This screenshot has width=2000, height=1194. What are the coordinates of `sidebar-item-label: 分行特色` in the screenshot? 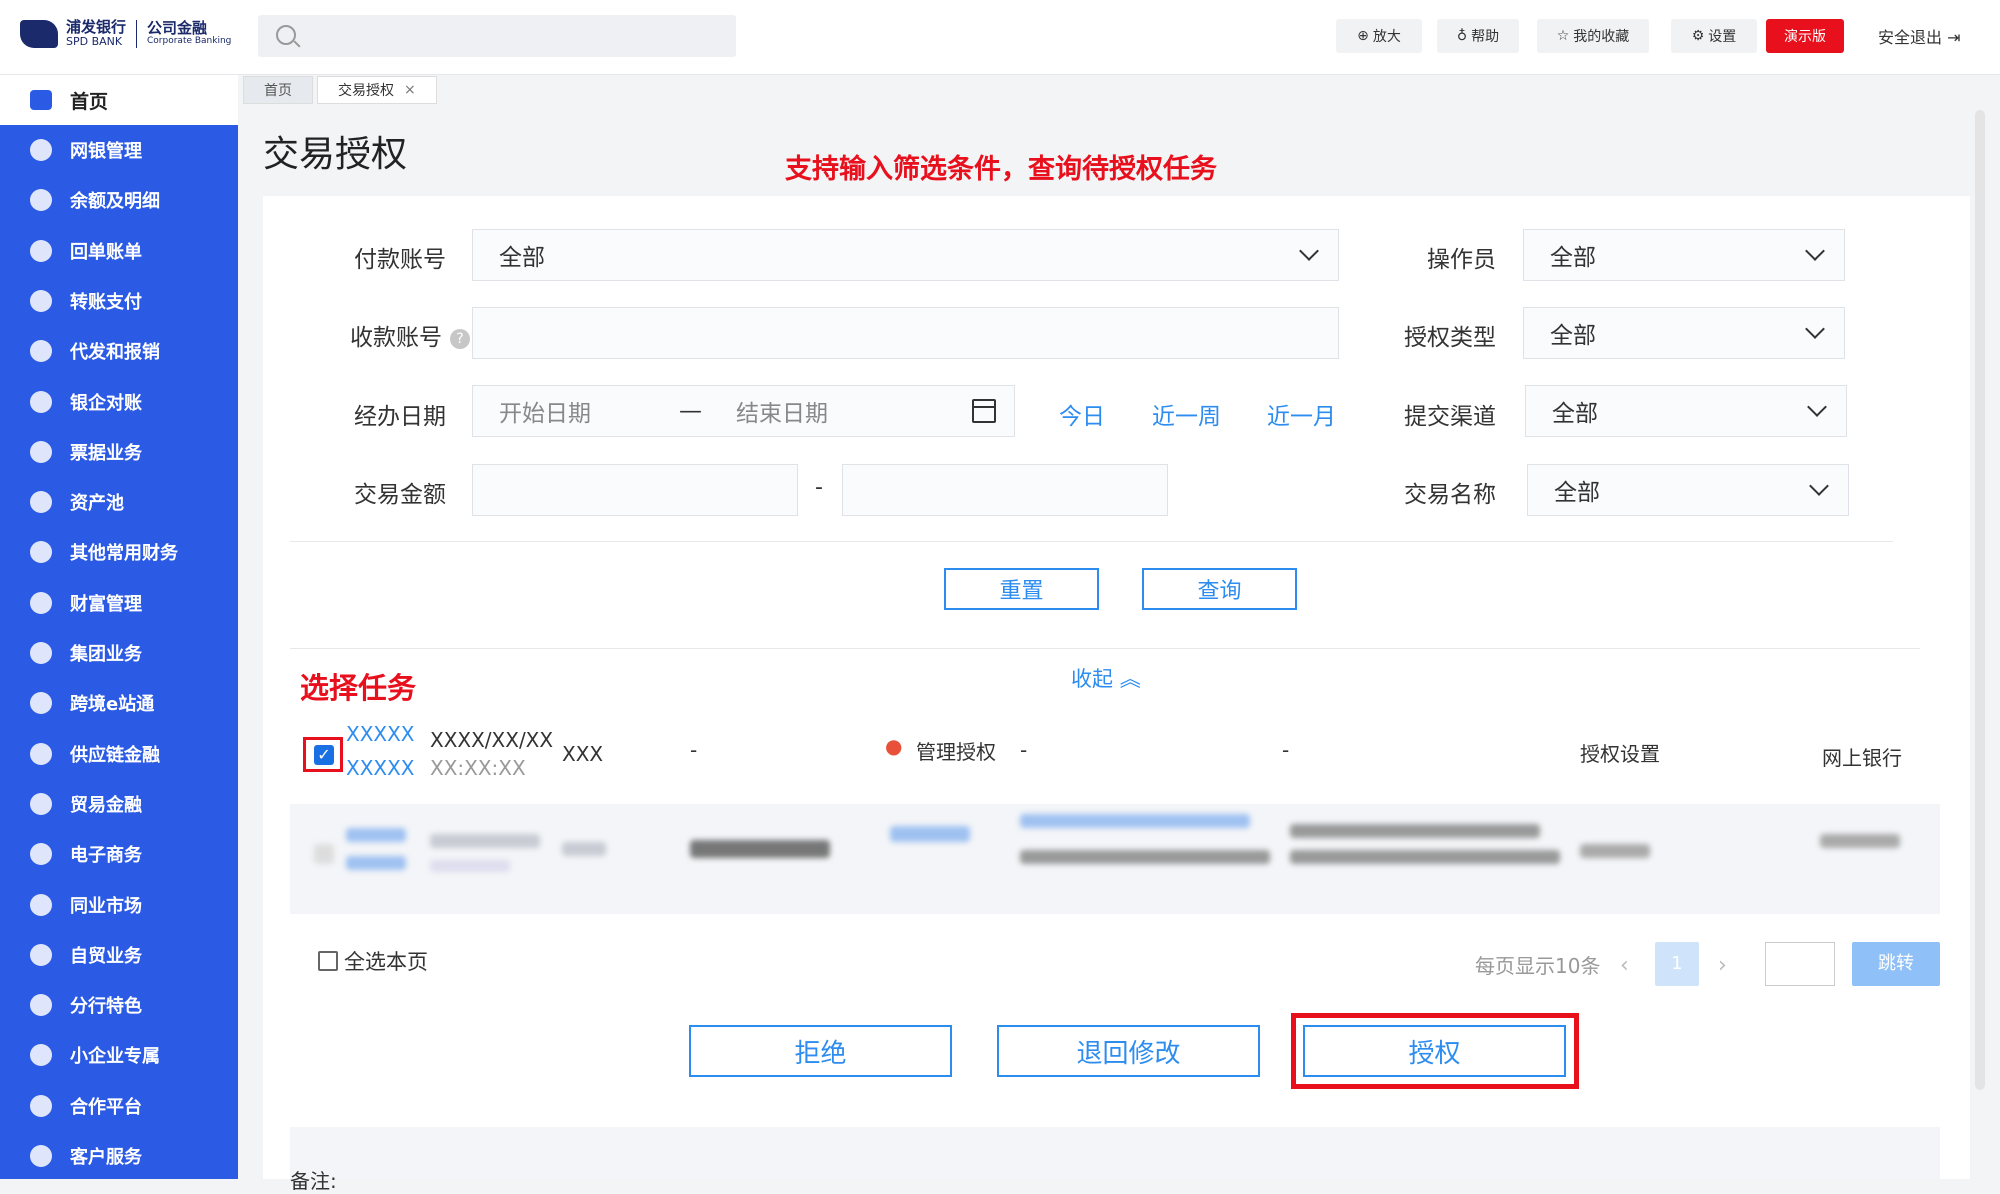 It's located at (106, 1007).